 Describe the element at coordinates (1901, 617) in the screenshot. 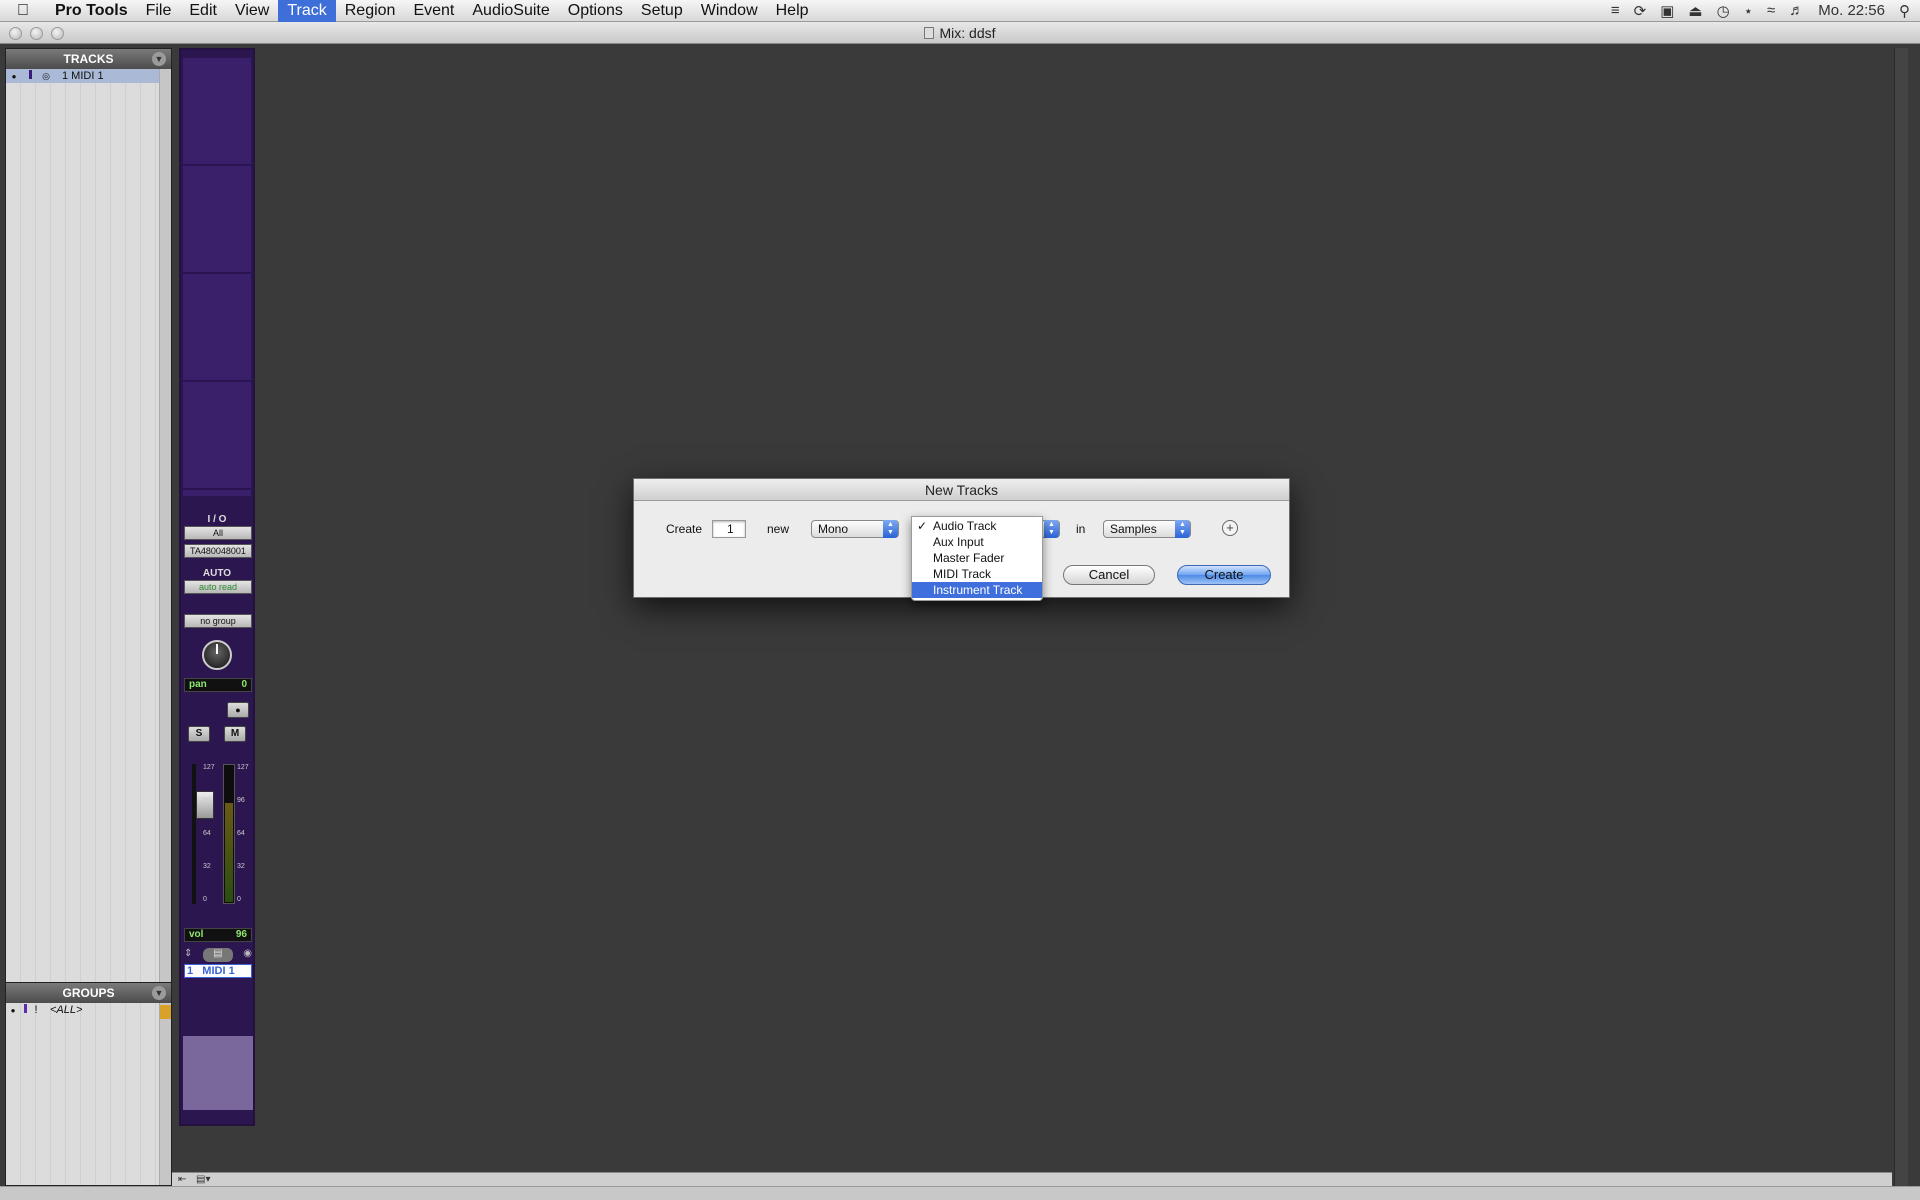

I see `vertical-scrollbar` at that location.